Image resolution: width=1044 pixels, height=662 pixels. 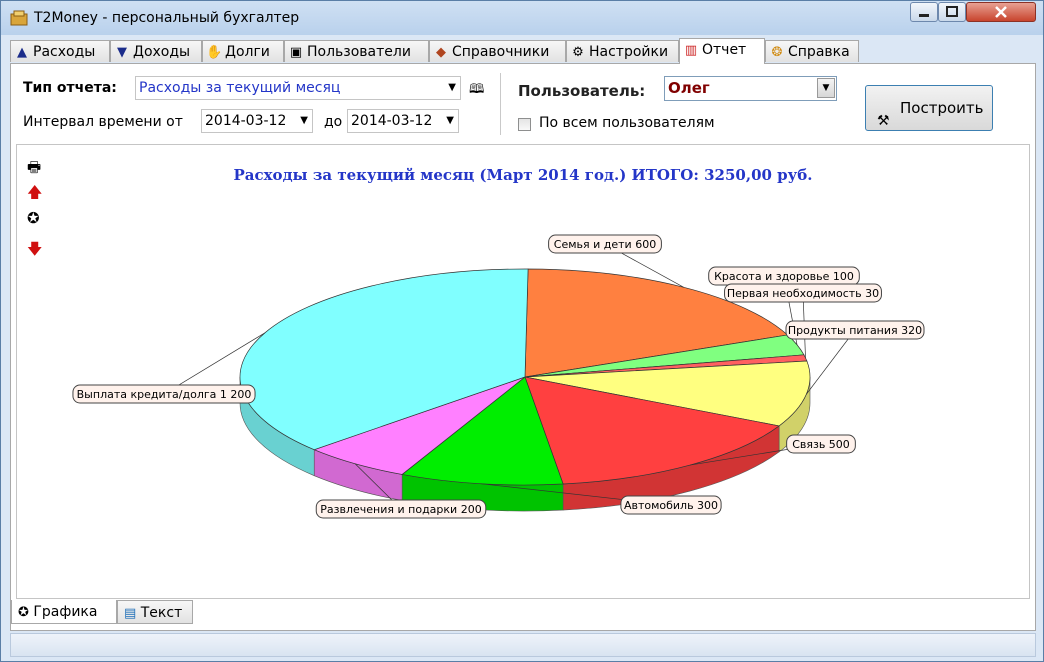 I want to click on tab-settings: ⚙ Настройки, so click(x=622, y=51).